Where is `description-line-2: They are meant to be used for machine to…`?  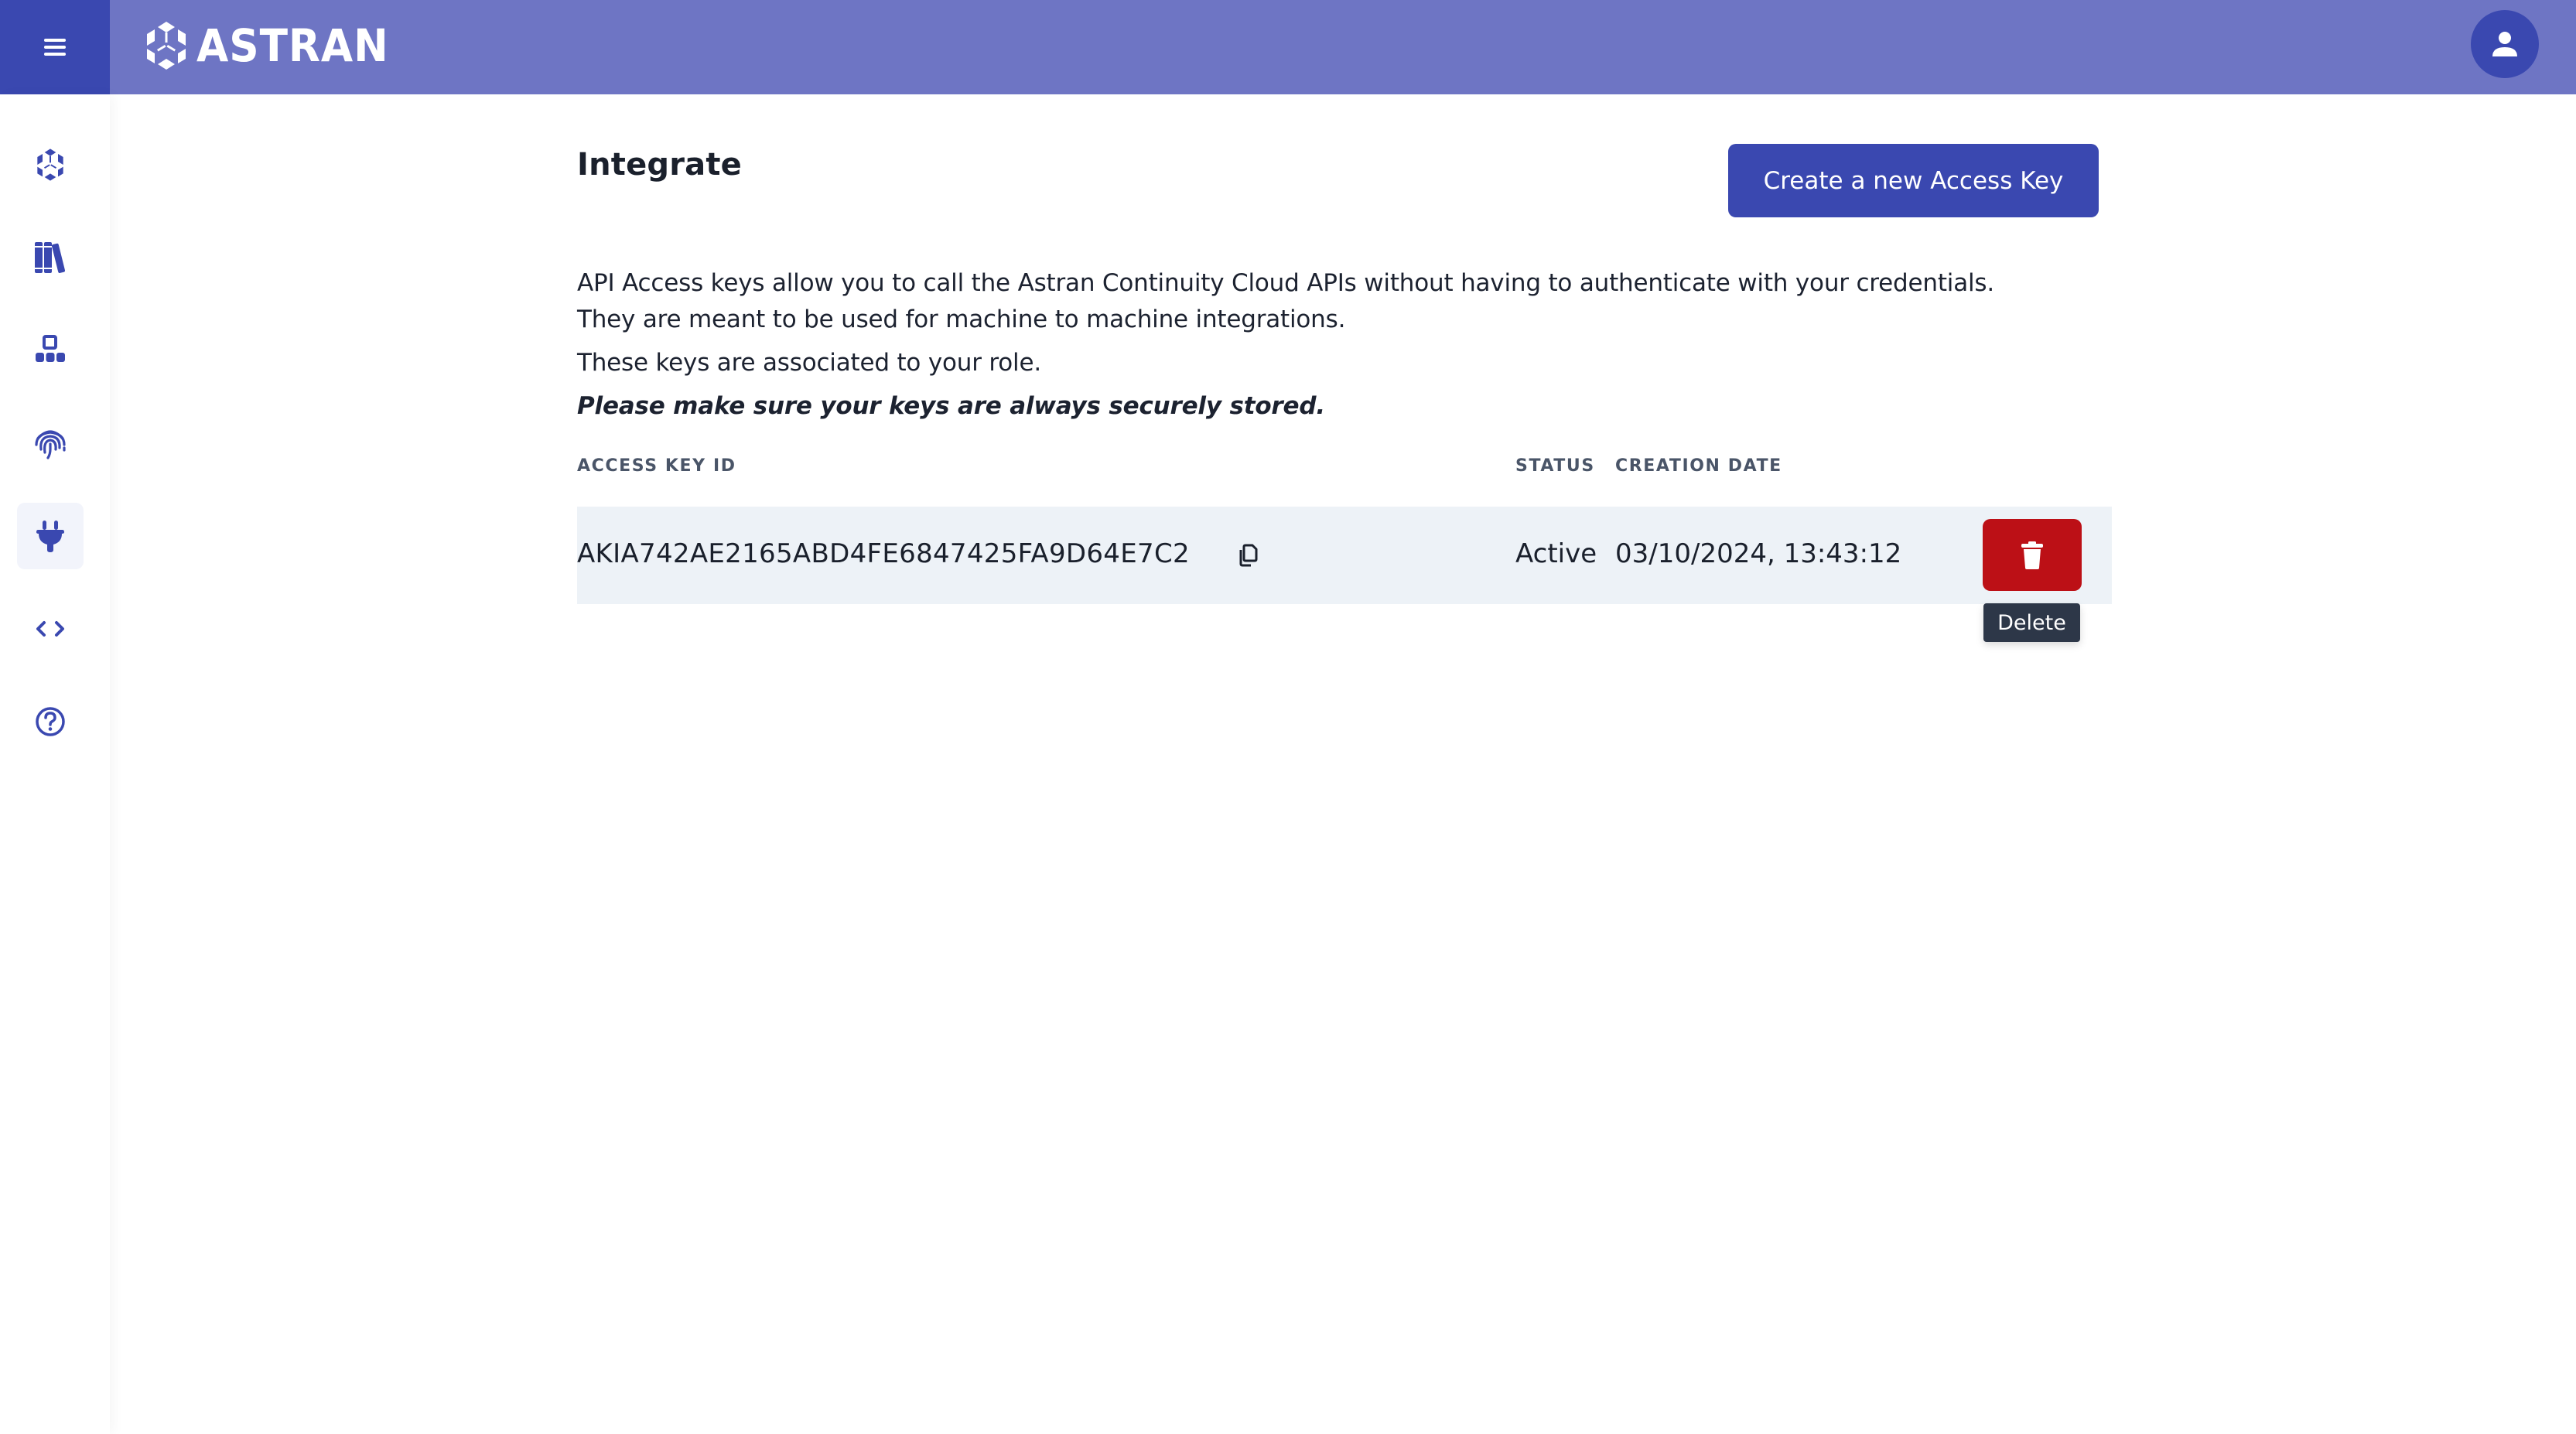 description-line-2: They are meant to be used for machine to… is located at coordinates (962, 319).